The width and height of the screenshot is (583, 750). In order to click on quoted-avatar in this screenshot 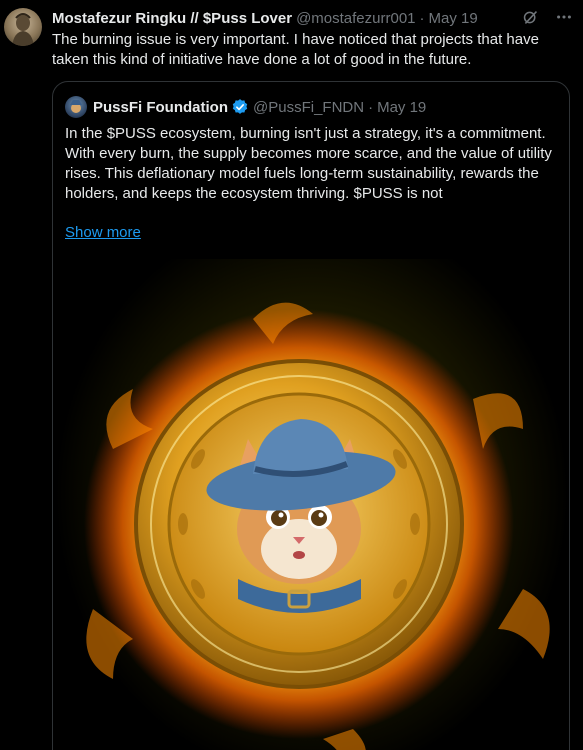, I will do `click(76, 107)`.